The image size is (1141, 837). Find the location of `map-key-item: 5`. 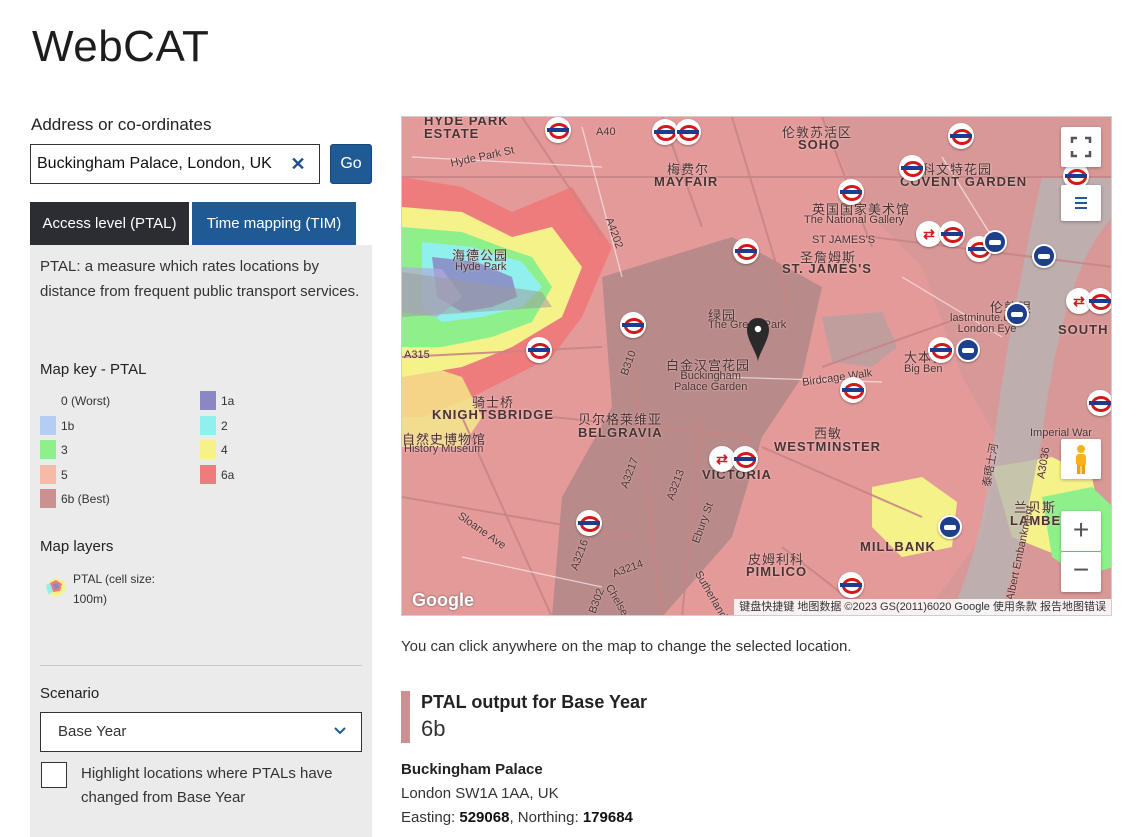

map-key-item: 5 is located at coordinates (54, 474).